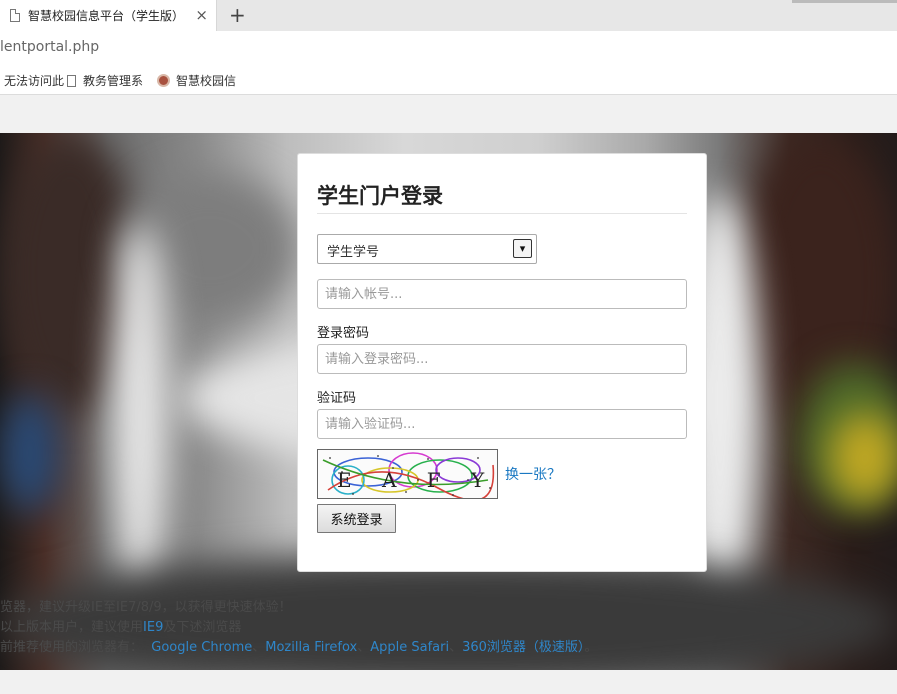 The image size is (897, 694). What do you see at coordinates (298, 608) in the screenshot?
I see `notice-line: 览器，建议升级IE至IE7/8/9，以获得更快速体验！` at bounding box center [298, 608].